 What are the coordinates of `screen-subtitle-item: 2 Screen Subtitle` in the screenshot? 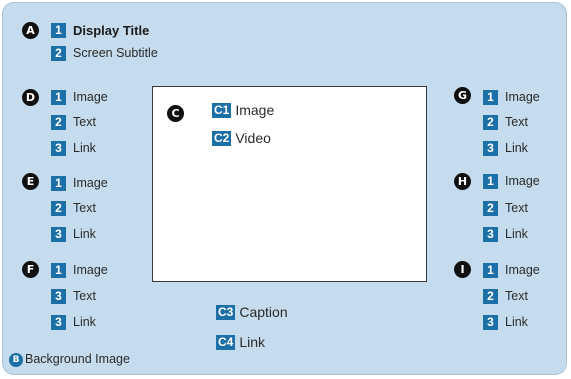 It's located at (104, 53).